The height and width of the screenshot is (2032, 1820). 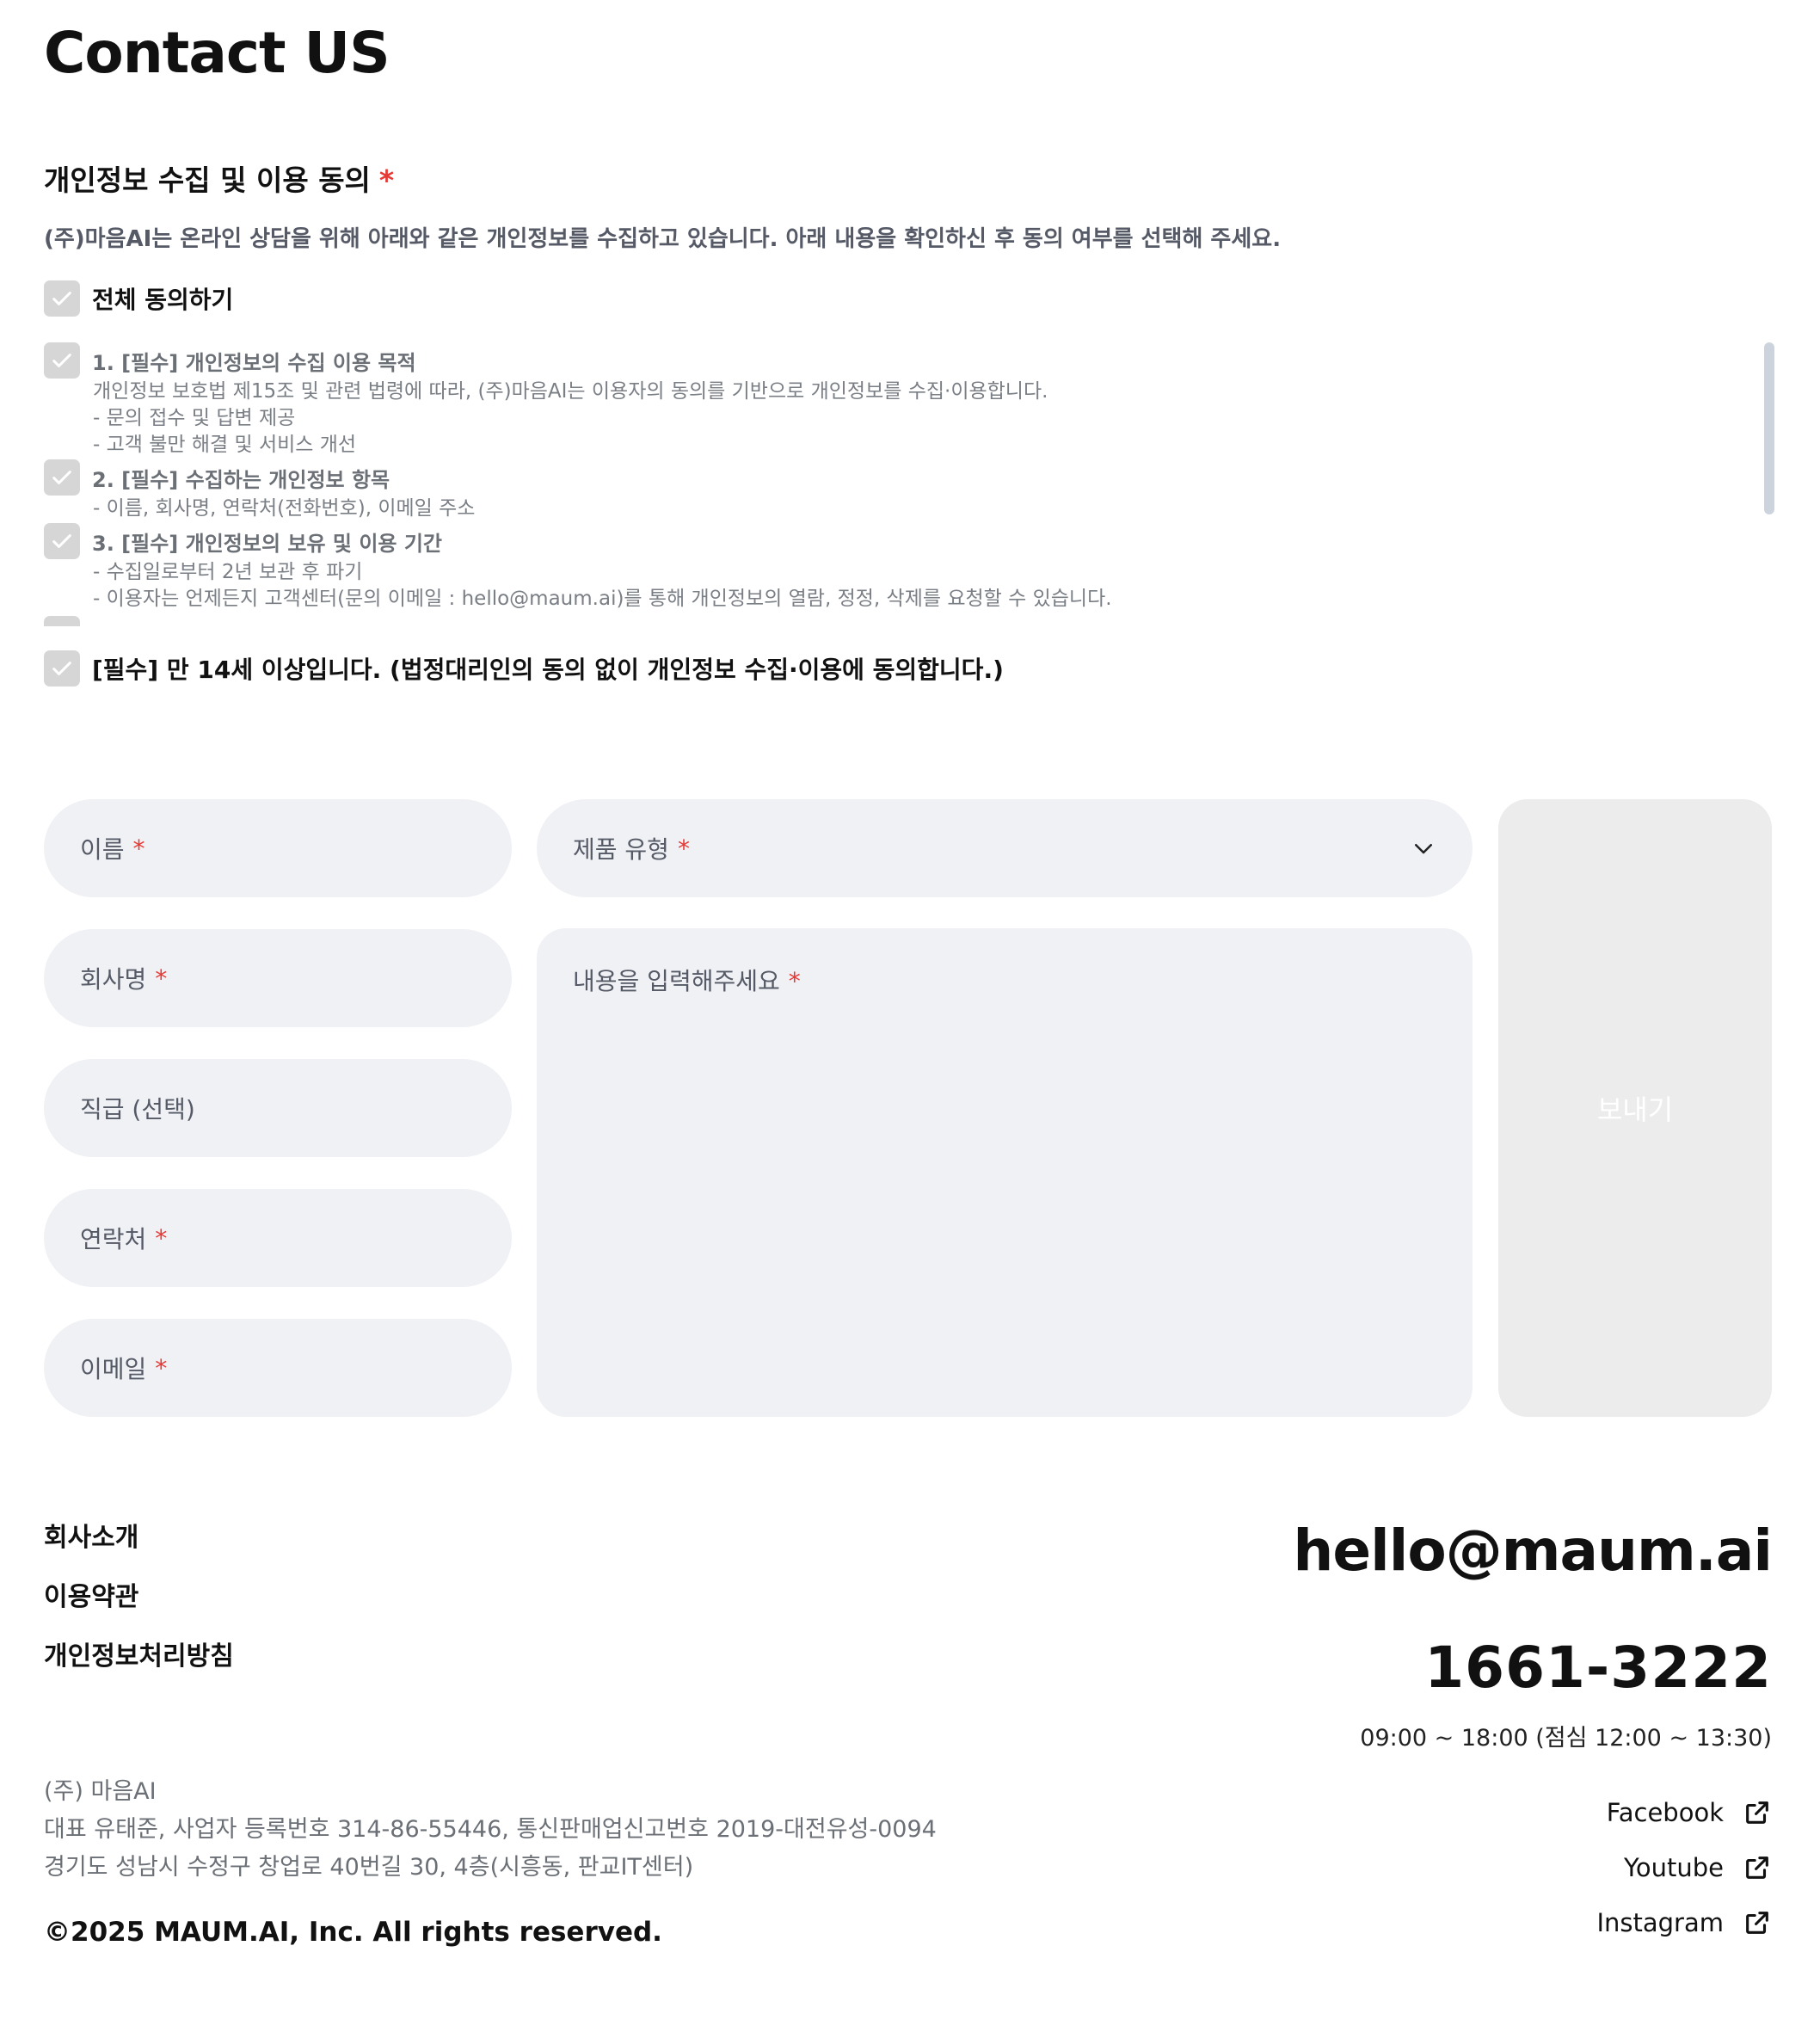 What do you see at coordinates (1769, 428) in the screenshot?
I see `terms-scrollbar` at bounding box center [1769, 428].